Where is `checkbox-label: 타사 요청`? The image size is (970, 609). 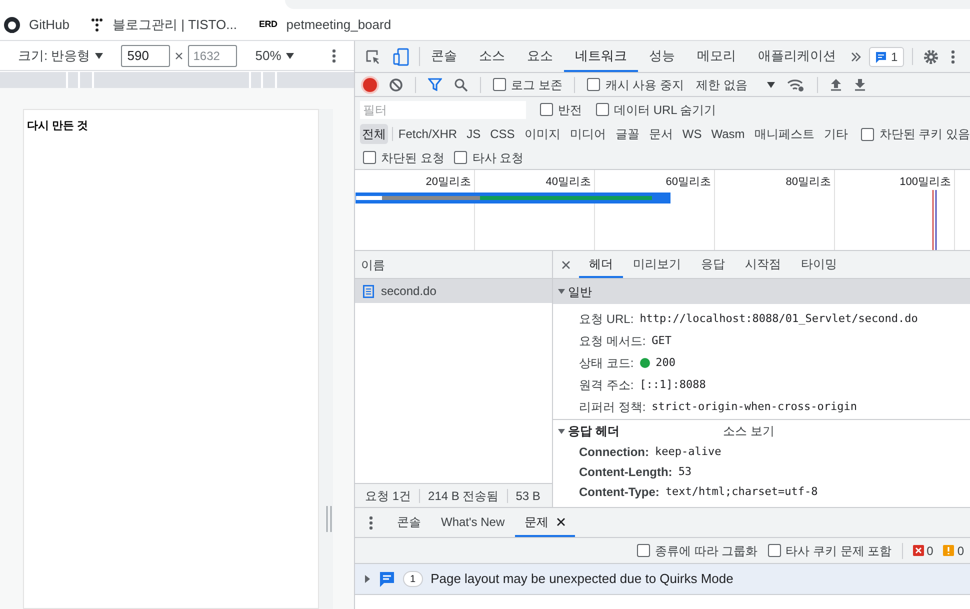 checkbox-label: 타사 요청 is located at coordinates (498, 158).